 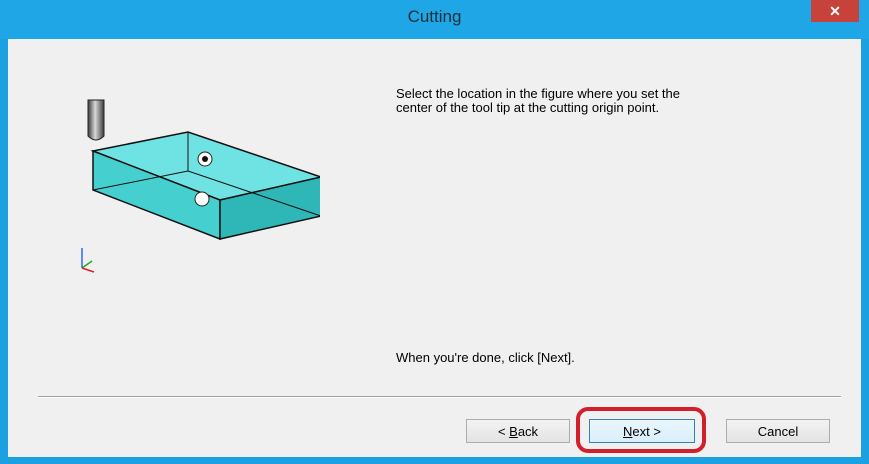 I want to click on next-mnemonic: N, so click(x=628, y=431).